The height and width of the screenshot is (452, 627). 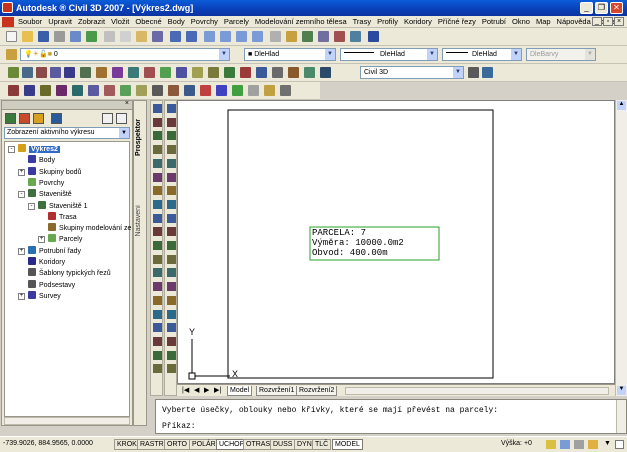 What do you see at coordinates (171, 177) in the screenshot?
I see `move-icon` at bounding box center [171, 177].